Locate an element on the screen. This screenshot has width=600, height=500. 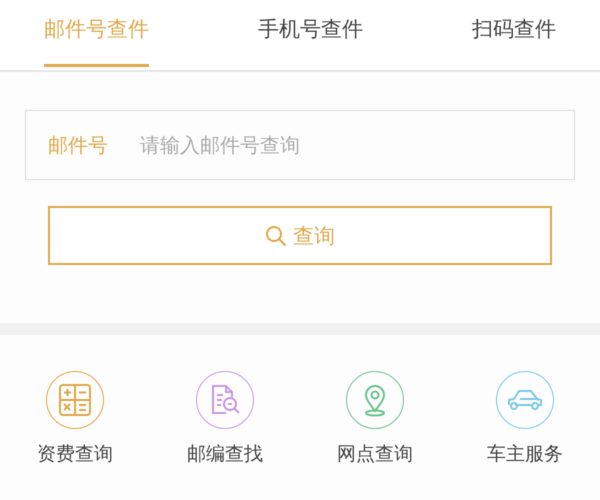
tab: 扫码查件 is located at coordinates (514, 33).